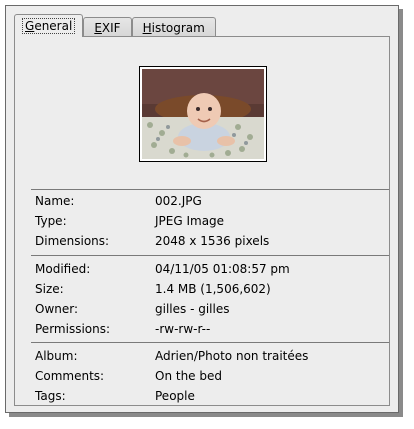 The height and width of the screenshot is (429, 414). Describe the element at coordinates (72, 241) in the screenshot. I see `dimensions-label: Dimensions:` at that location.